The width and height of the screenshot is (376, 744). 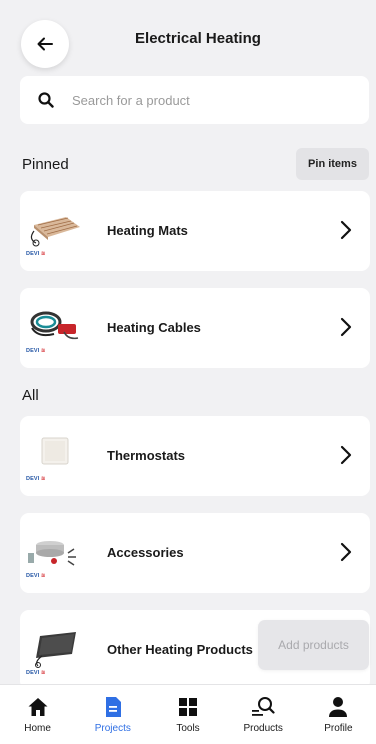 What do you see at coordinates (207, 100) in the screenshot?
I see `search-input` at bounding box center [207, 100].